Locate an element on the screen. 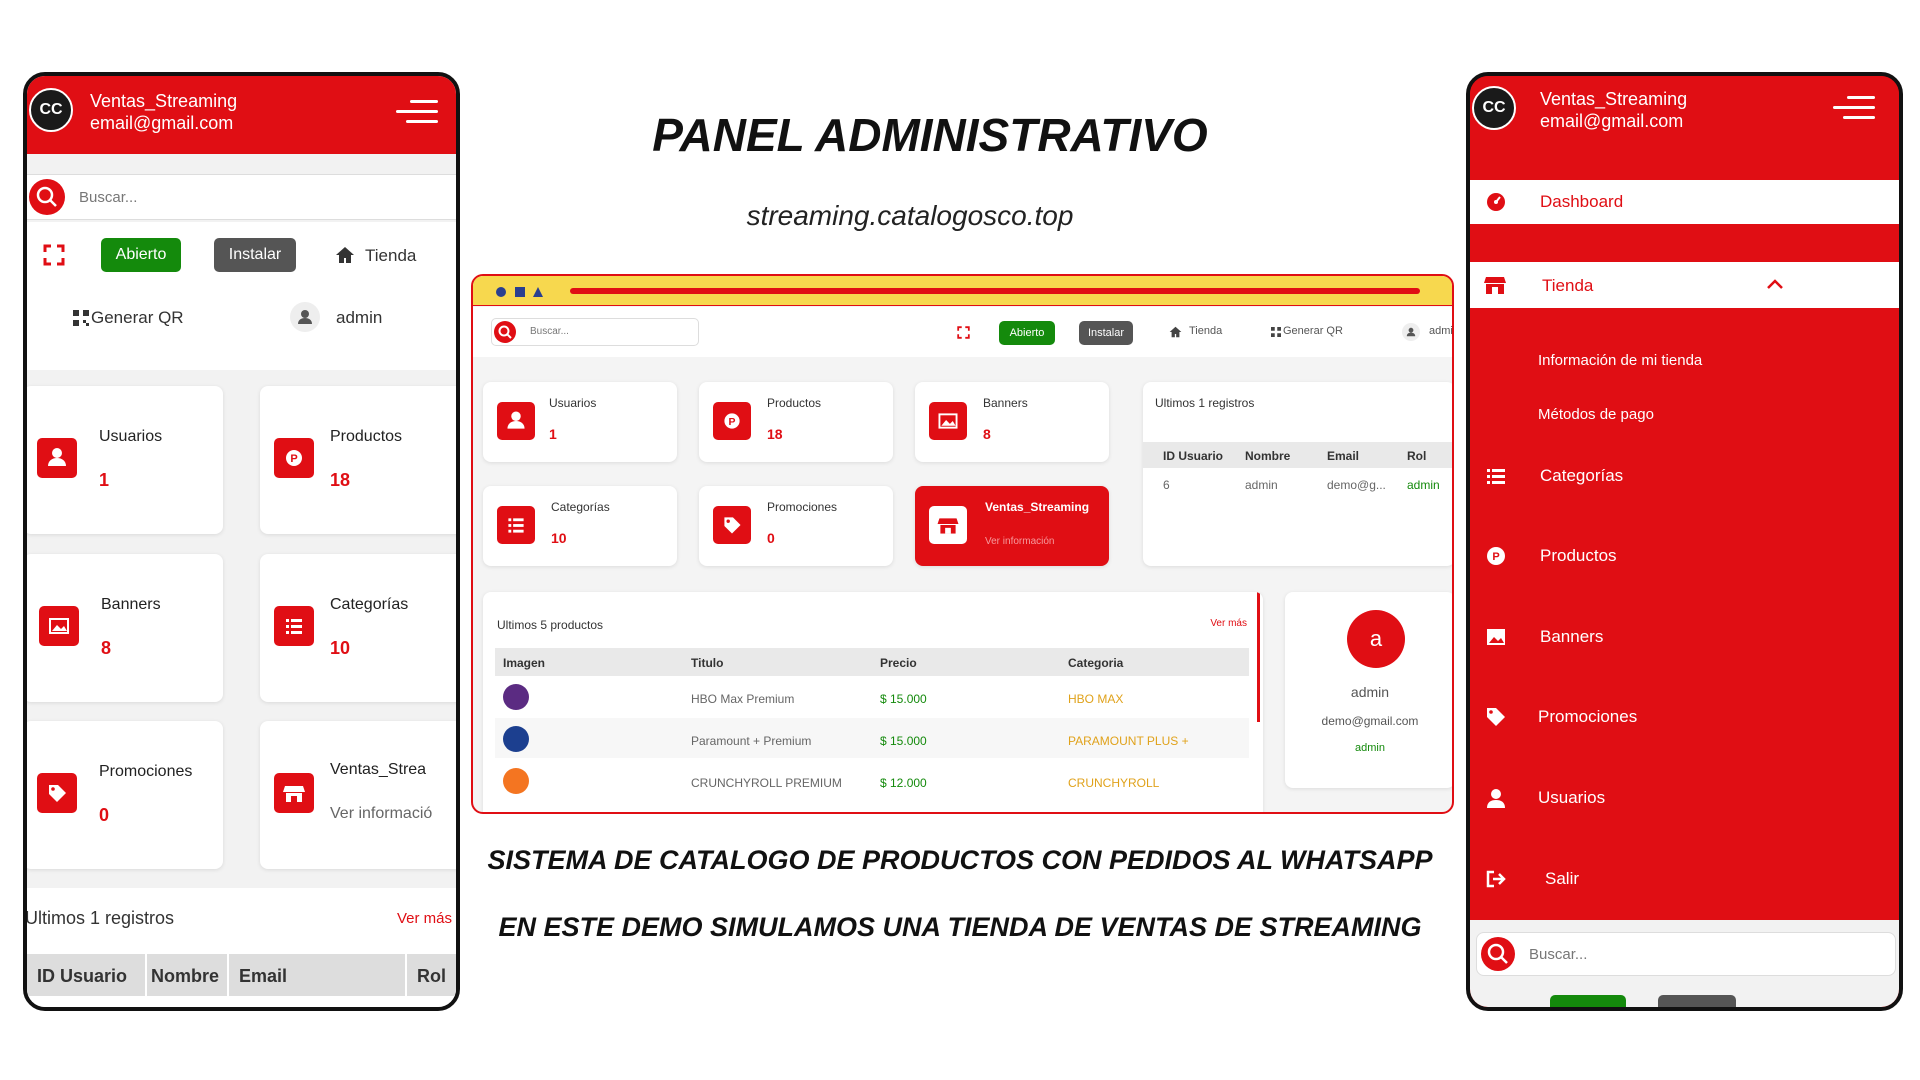  stat-label: Promociones is located at coordinates (146, 771).